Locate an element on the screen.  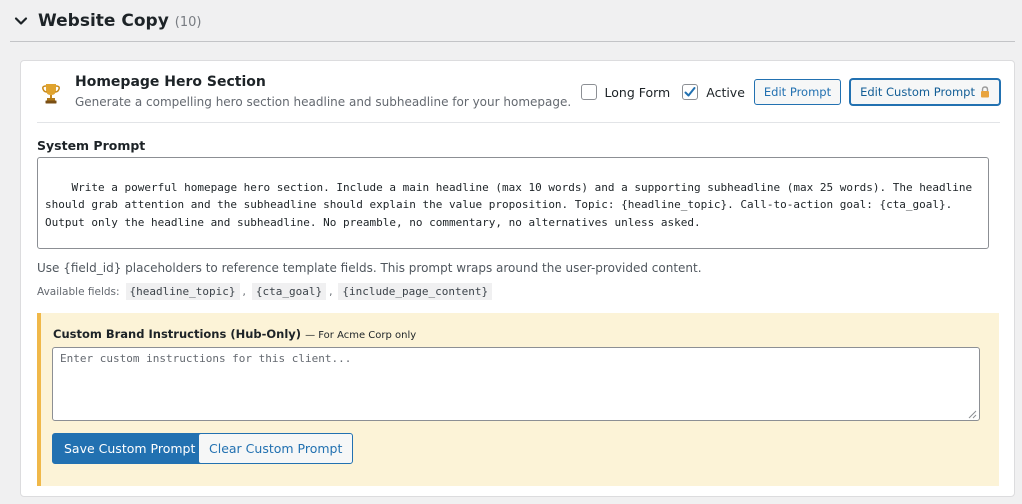
available-fields-label: Available fields: is located at coordinates (78, 291).